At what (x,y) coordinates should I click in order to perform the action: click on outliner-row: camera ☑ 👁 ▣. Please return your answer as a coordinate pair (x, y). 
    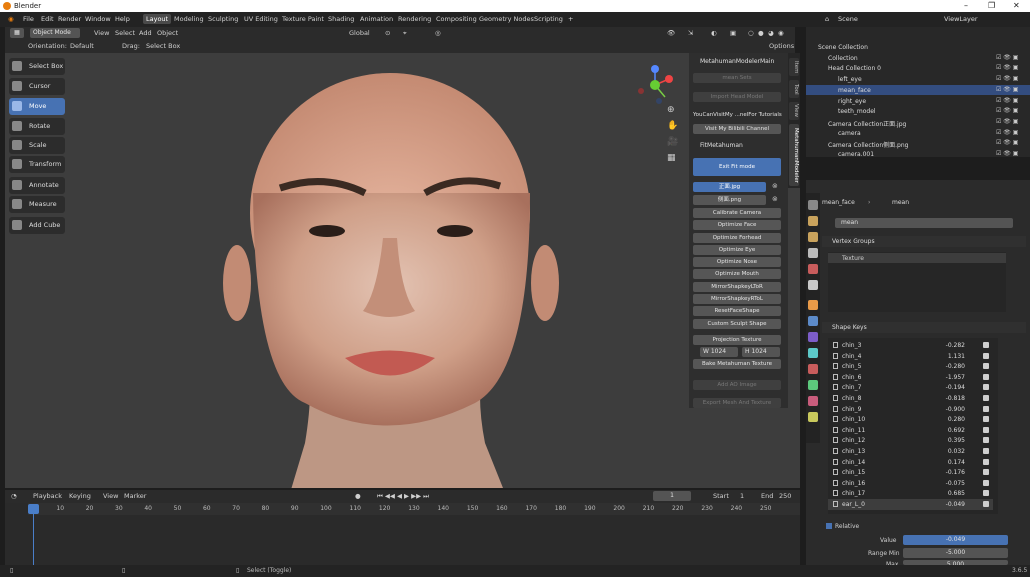
    Looking at the image, I should click on (918, 133).